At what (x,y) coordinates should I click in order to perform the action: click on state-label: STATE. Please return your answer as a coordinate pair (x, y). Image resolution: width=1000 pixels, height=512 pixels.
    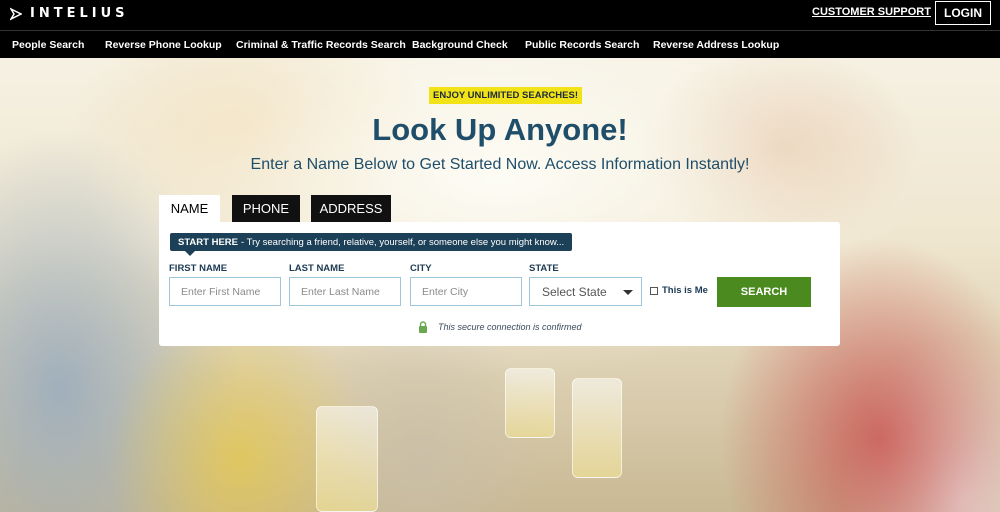
    Looking at the image, I should click on (544, 268).